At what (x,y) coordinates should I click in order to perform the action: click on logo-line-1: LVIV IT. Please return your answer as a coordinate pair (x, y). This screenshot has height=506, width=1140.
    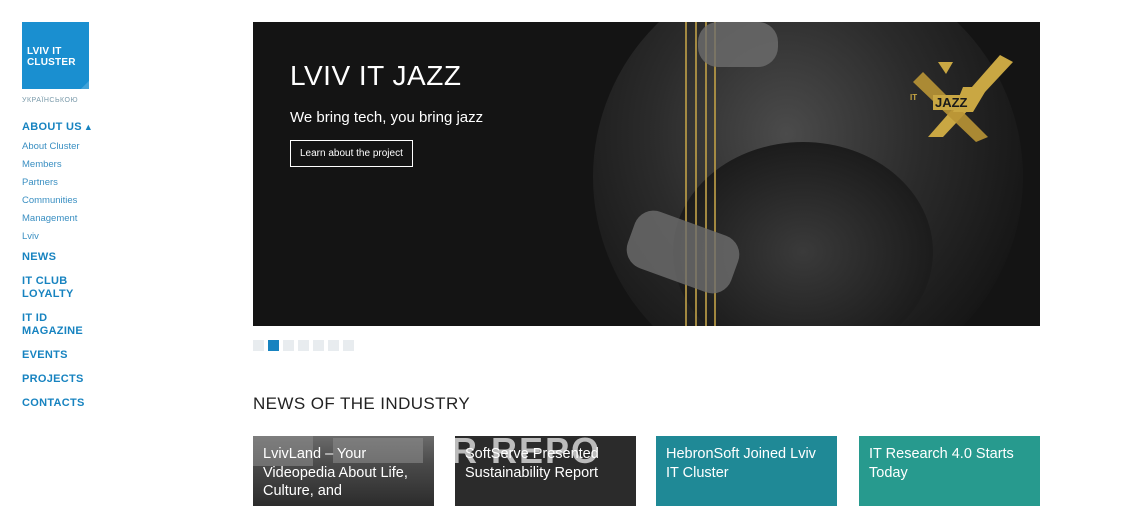
    Looking at the image, I should click on (44, 51).